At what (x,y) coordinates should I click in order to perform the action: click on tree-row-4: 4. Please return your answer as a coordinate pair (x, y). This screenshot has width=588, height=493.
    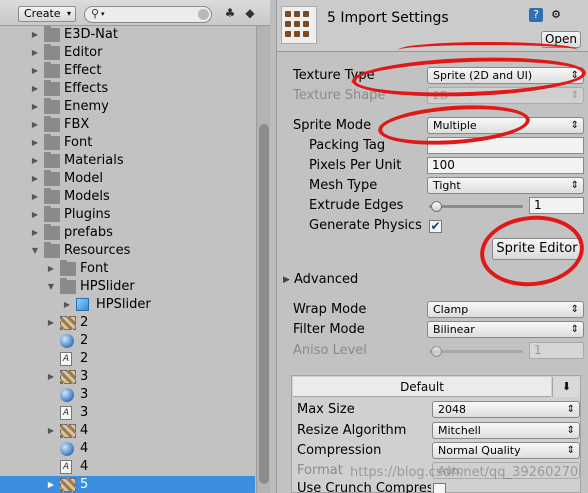
    Looking at the image, I should click on (127, 449).